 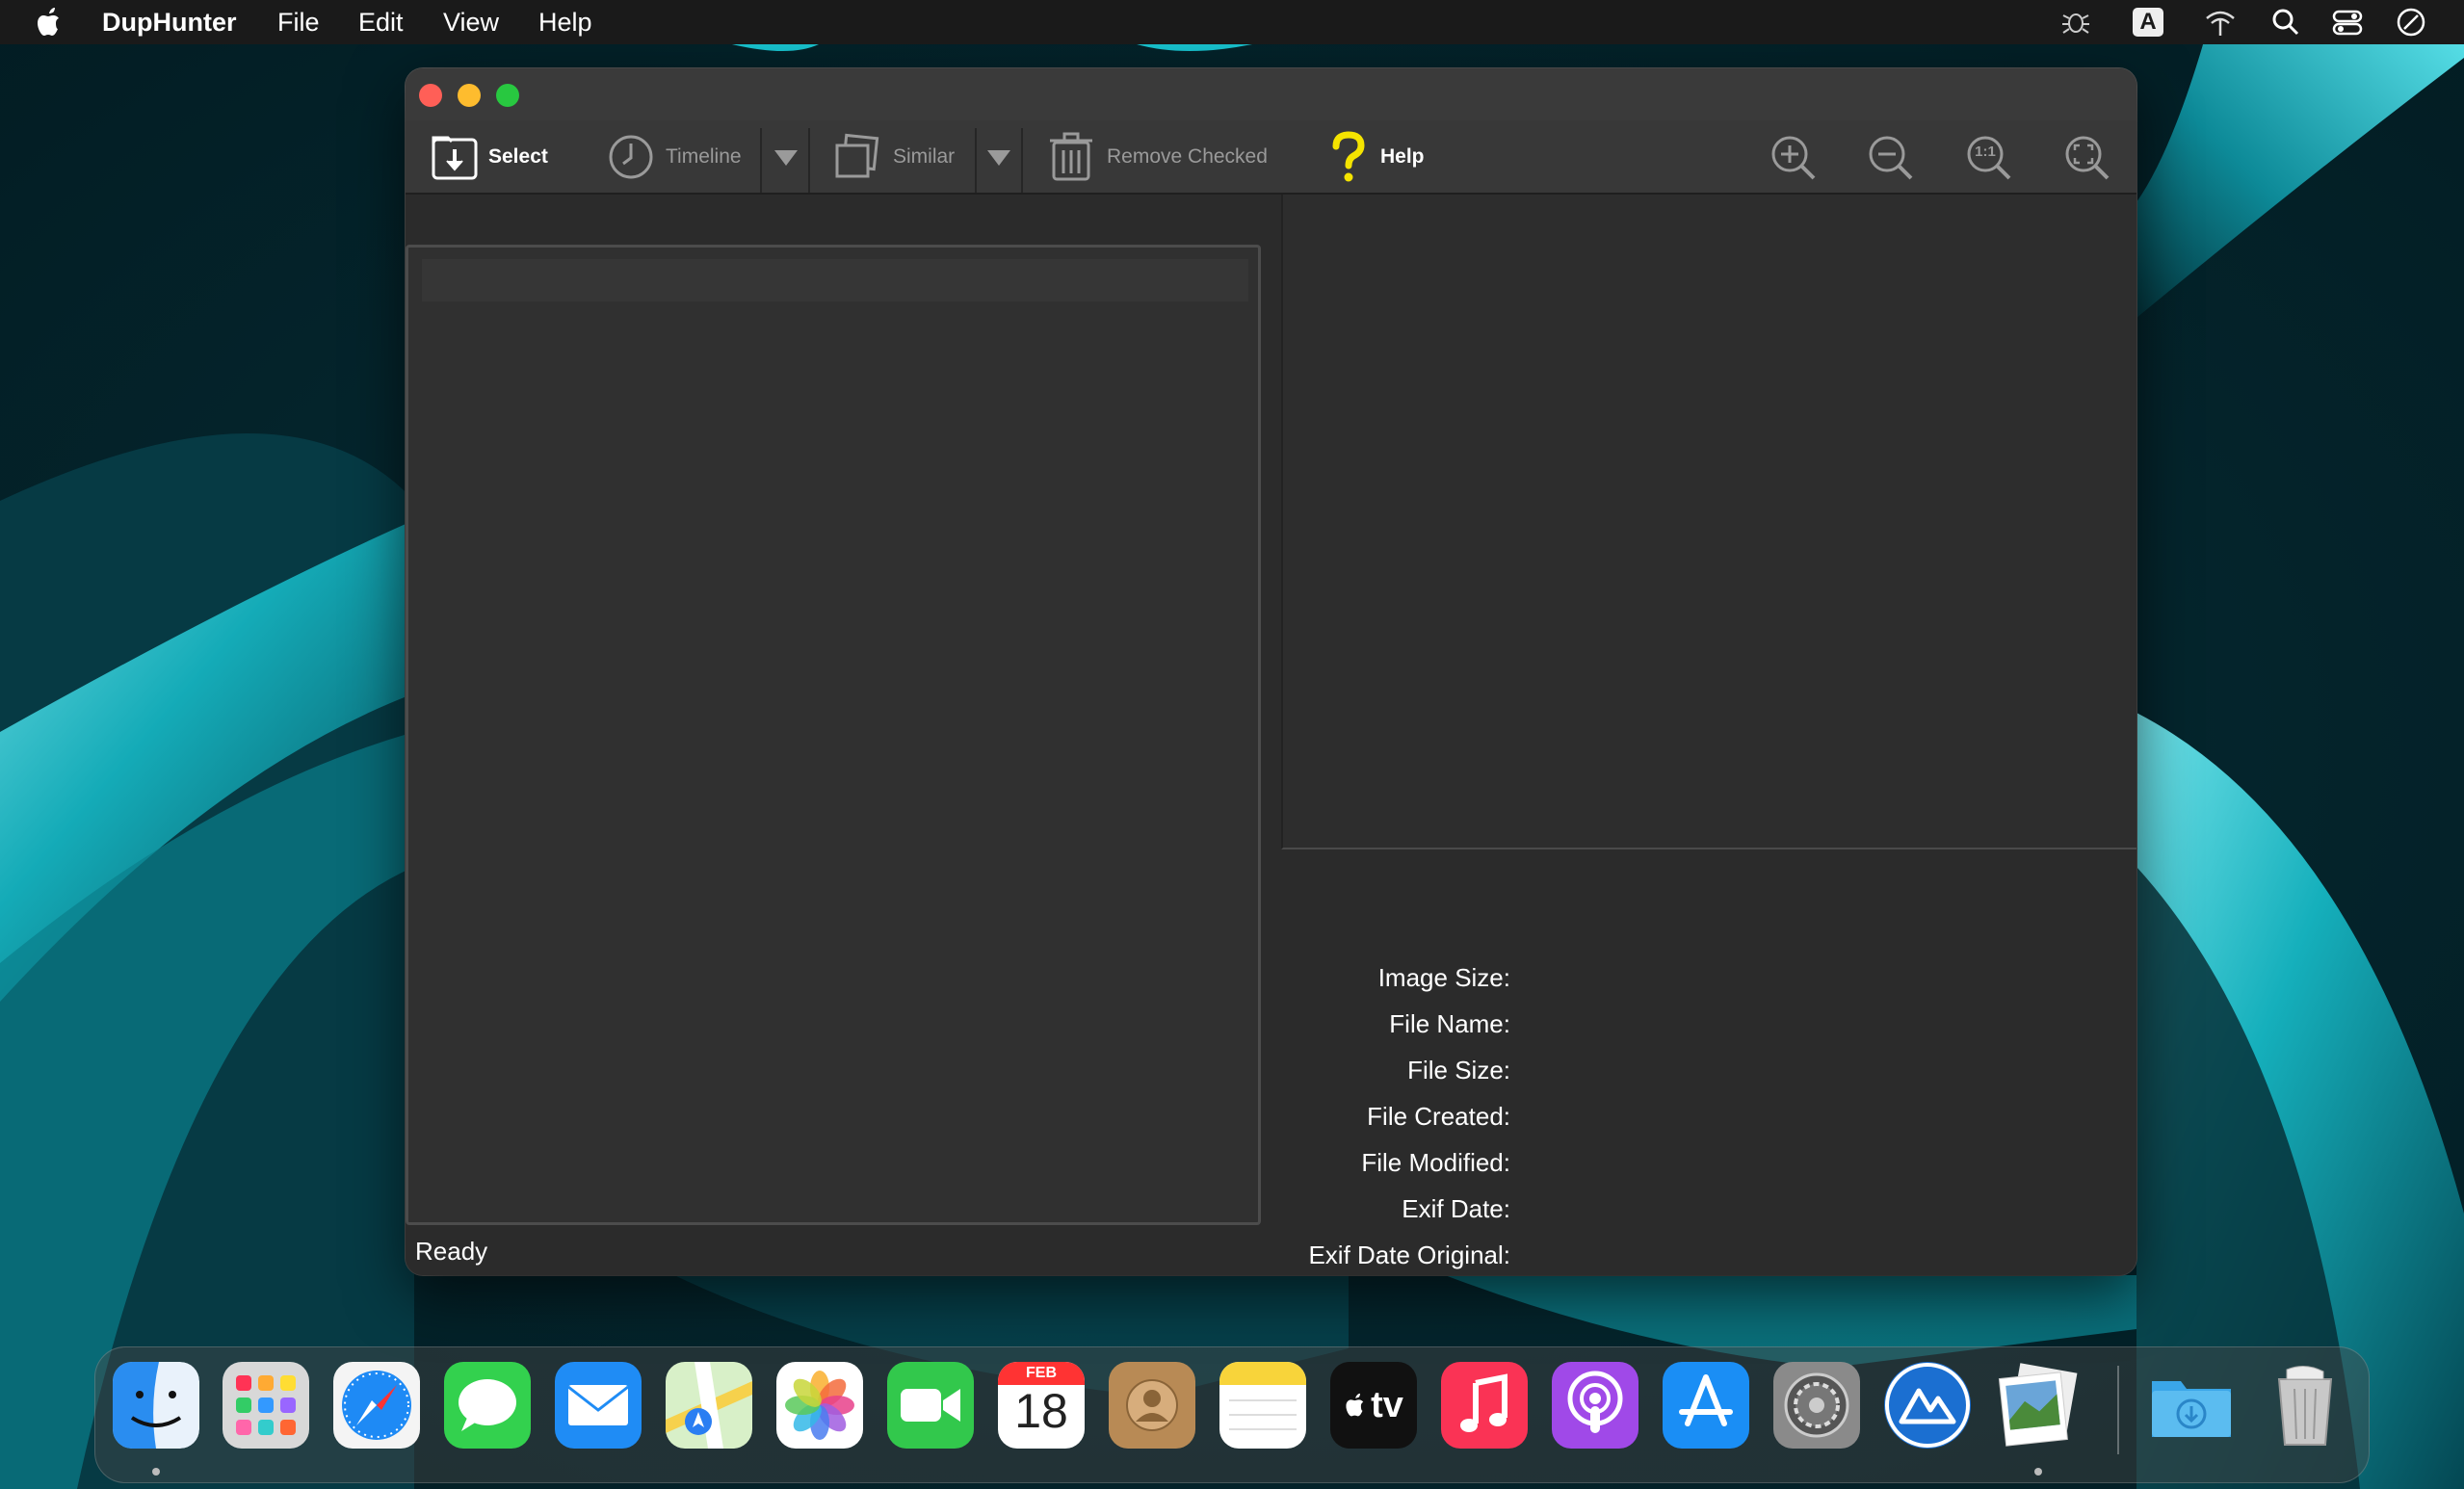 What do you see at coordinates (2347, 22) in the screenshot?
I see `control-center-icon` at bounding box center [2347, 22].